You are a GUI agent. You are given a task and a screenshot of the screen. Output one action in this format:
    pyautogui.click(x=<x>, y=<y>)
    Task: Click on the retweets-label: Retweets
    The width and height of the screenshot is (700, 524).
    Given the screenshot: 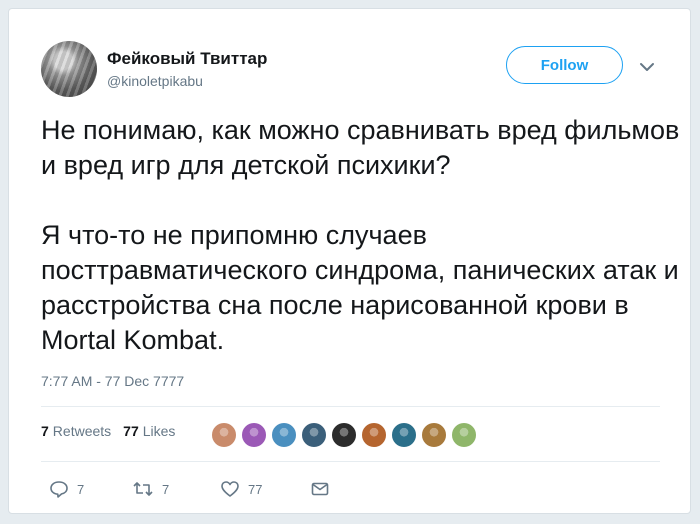 What is the action you would take?
    pyautogui.click(x=82, y=431)
    